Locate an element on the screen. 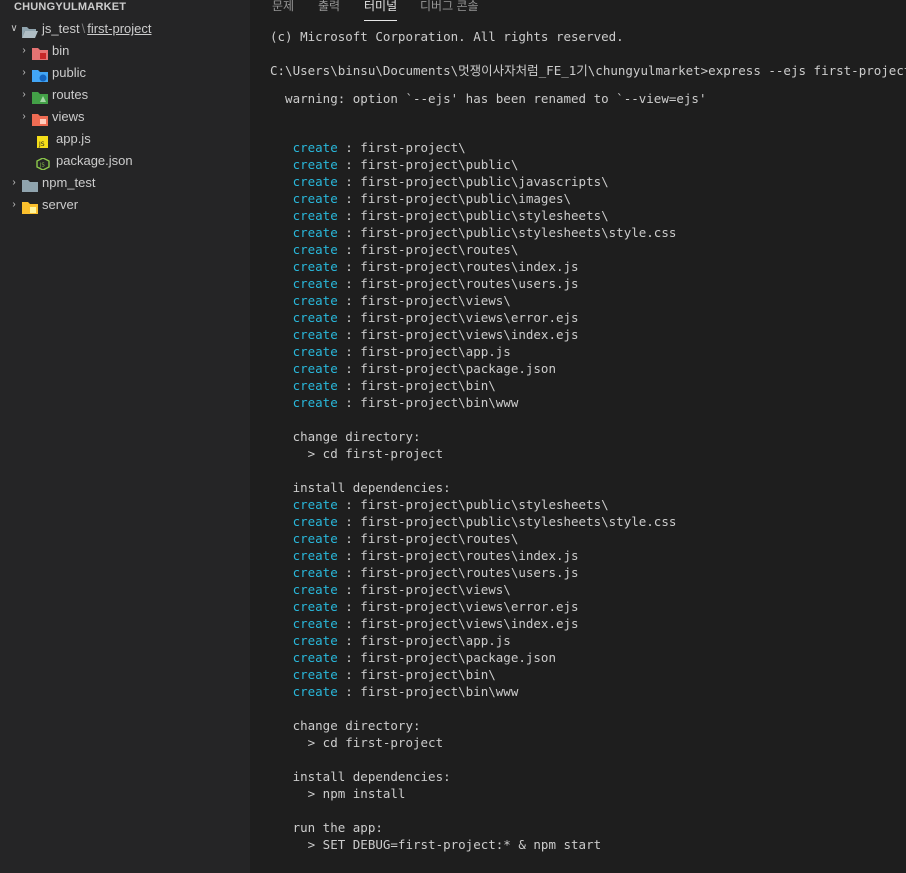 This screenshot has width=906, height=873. created-path: : first-project\public\images\ is located at coordinates (454, 198).